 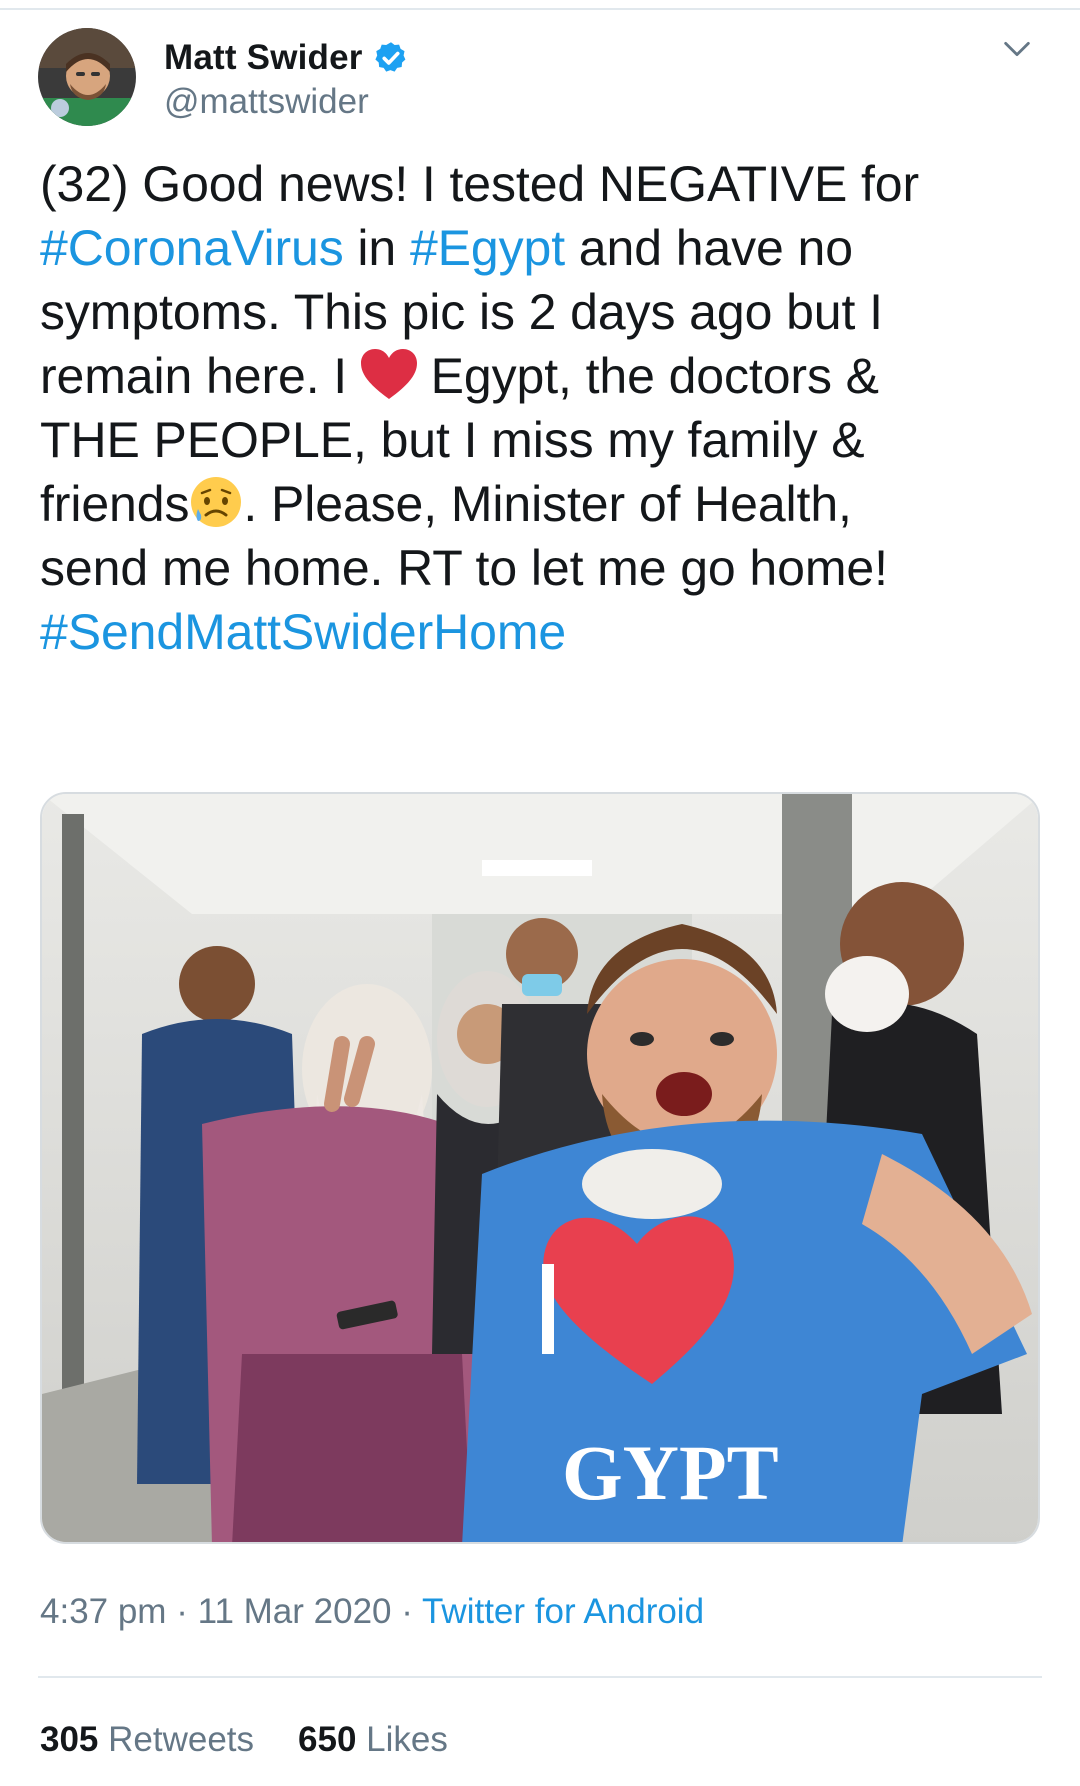 I want to click on tweet-source-link: Twitter for Android, so click(x=563, y=1611).